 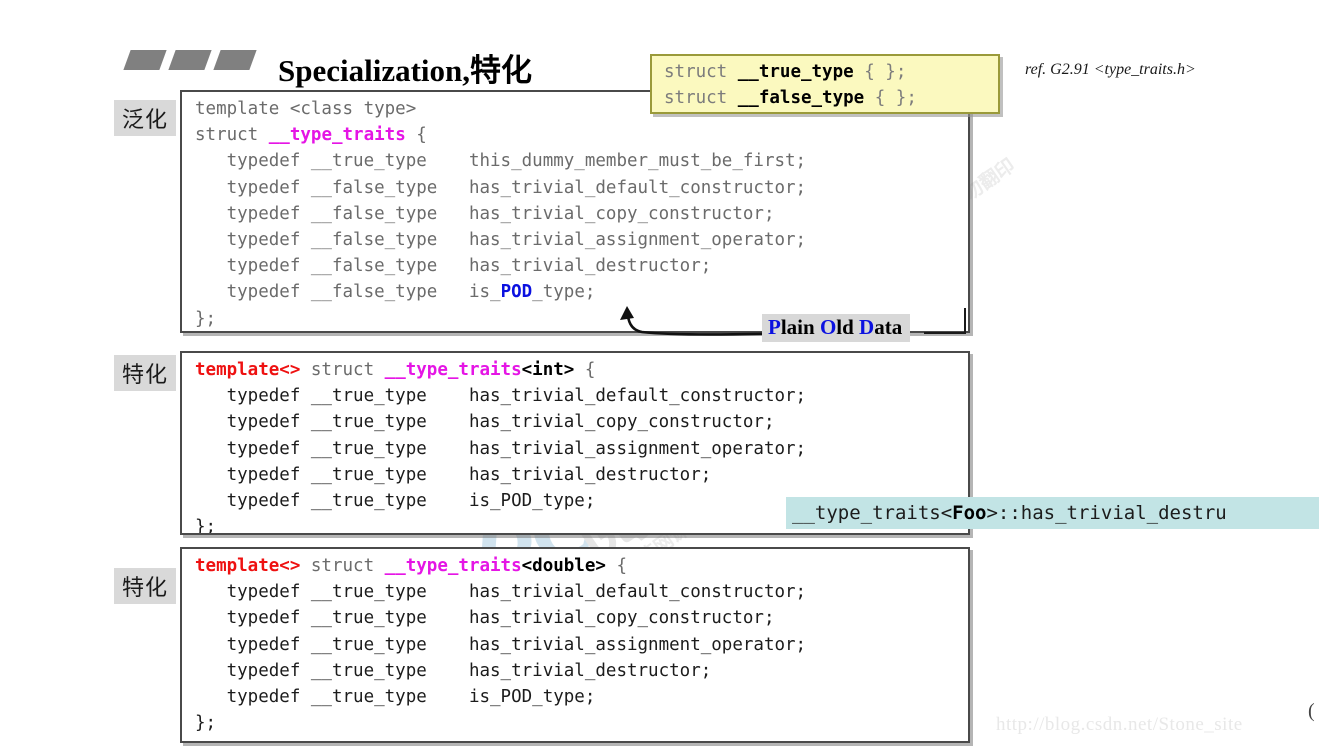 I want to click on page-title-cjk: 特化, so click(x=501, y=71).